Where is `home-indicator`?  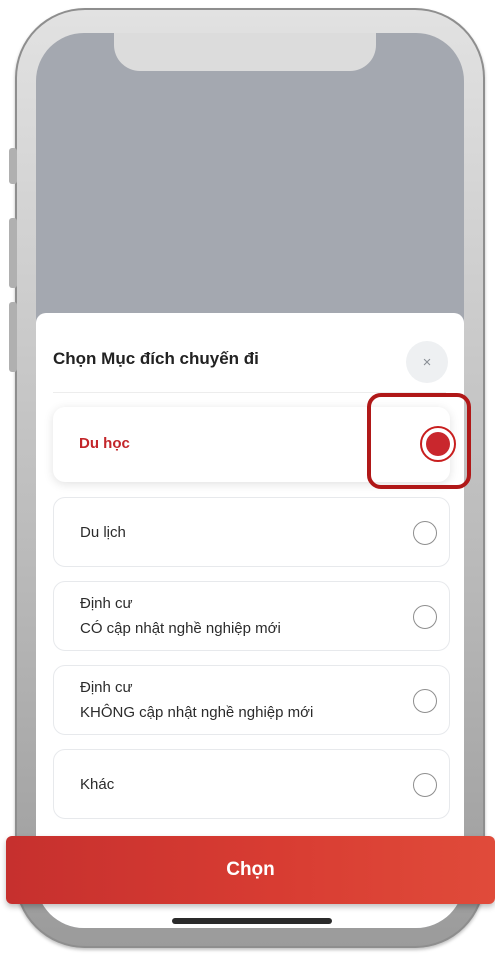
home-indicator is located at coordinates (252, 921).